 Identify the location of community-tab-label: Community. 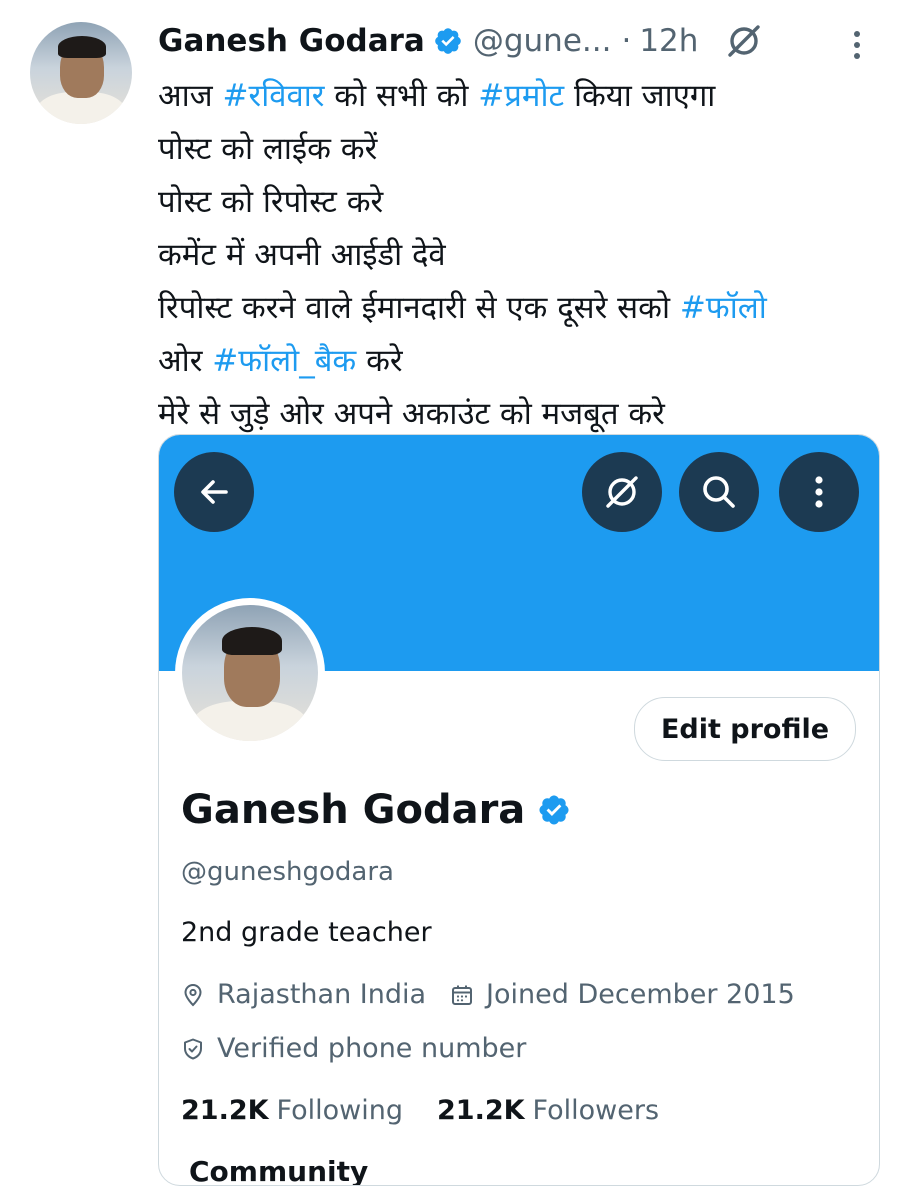
(278, 1170).